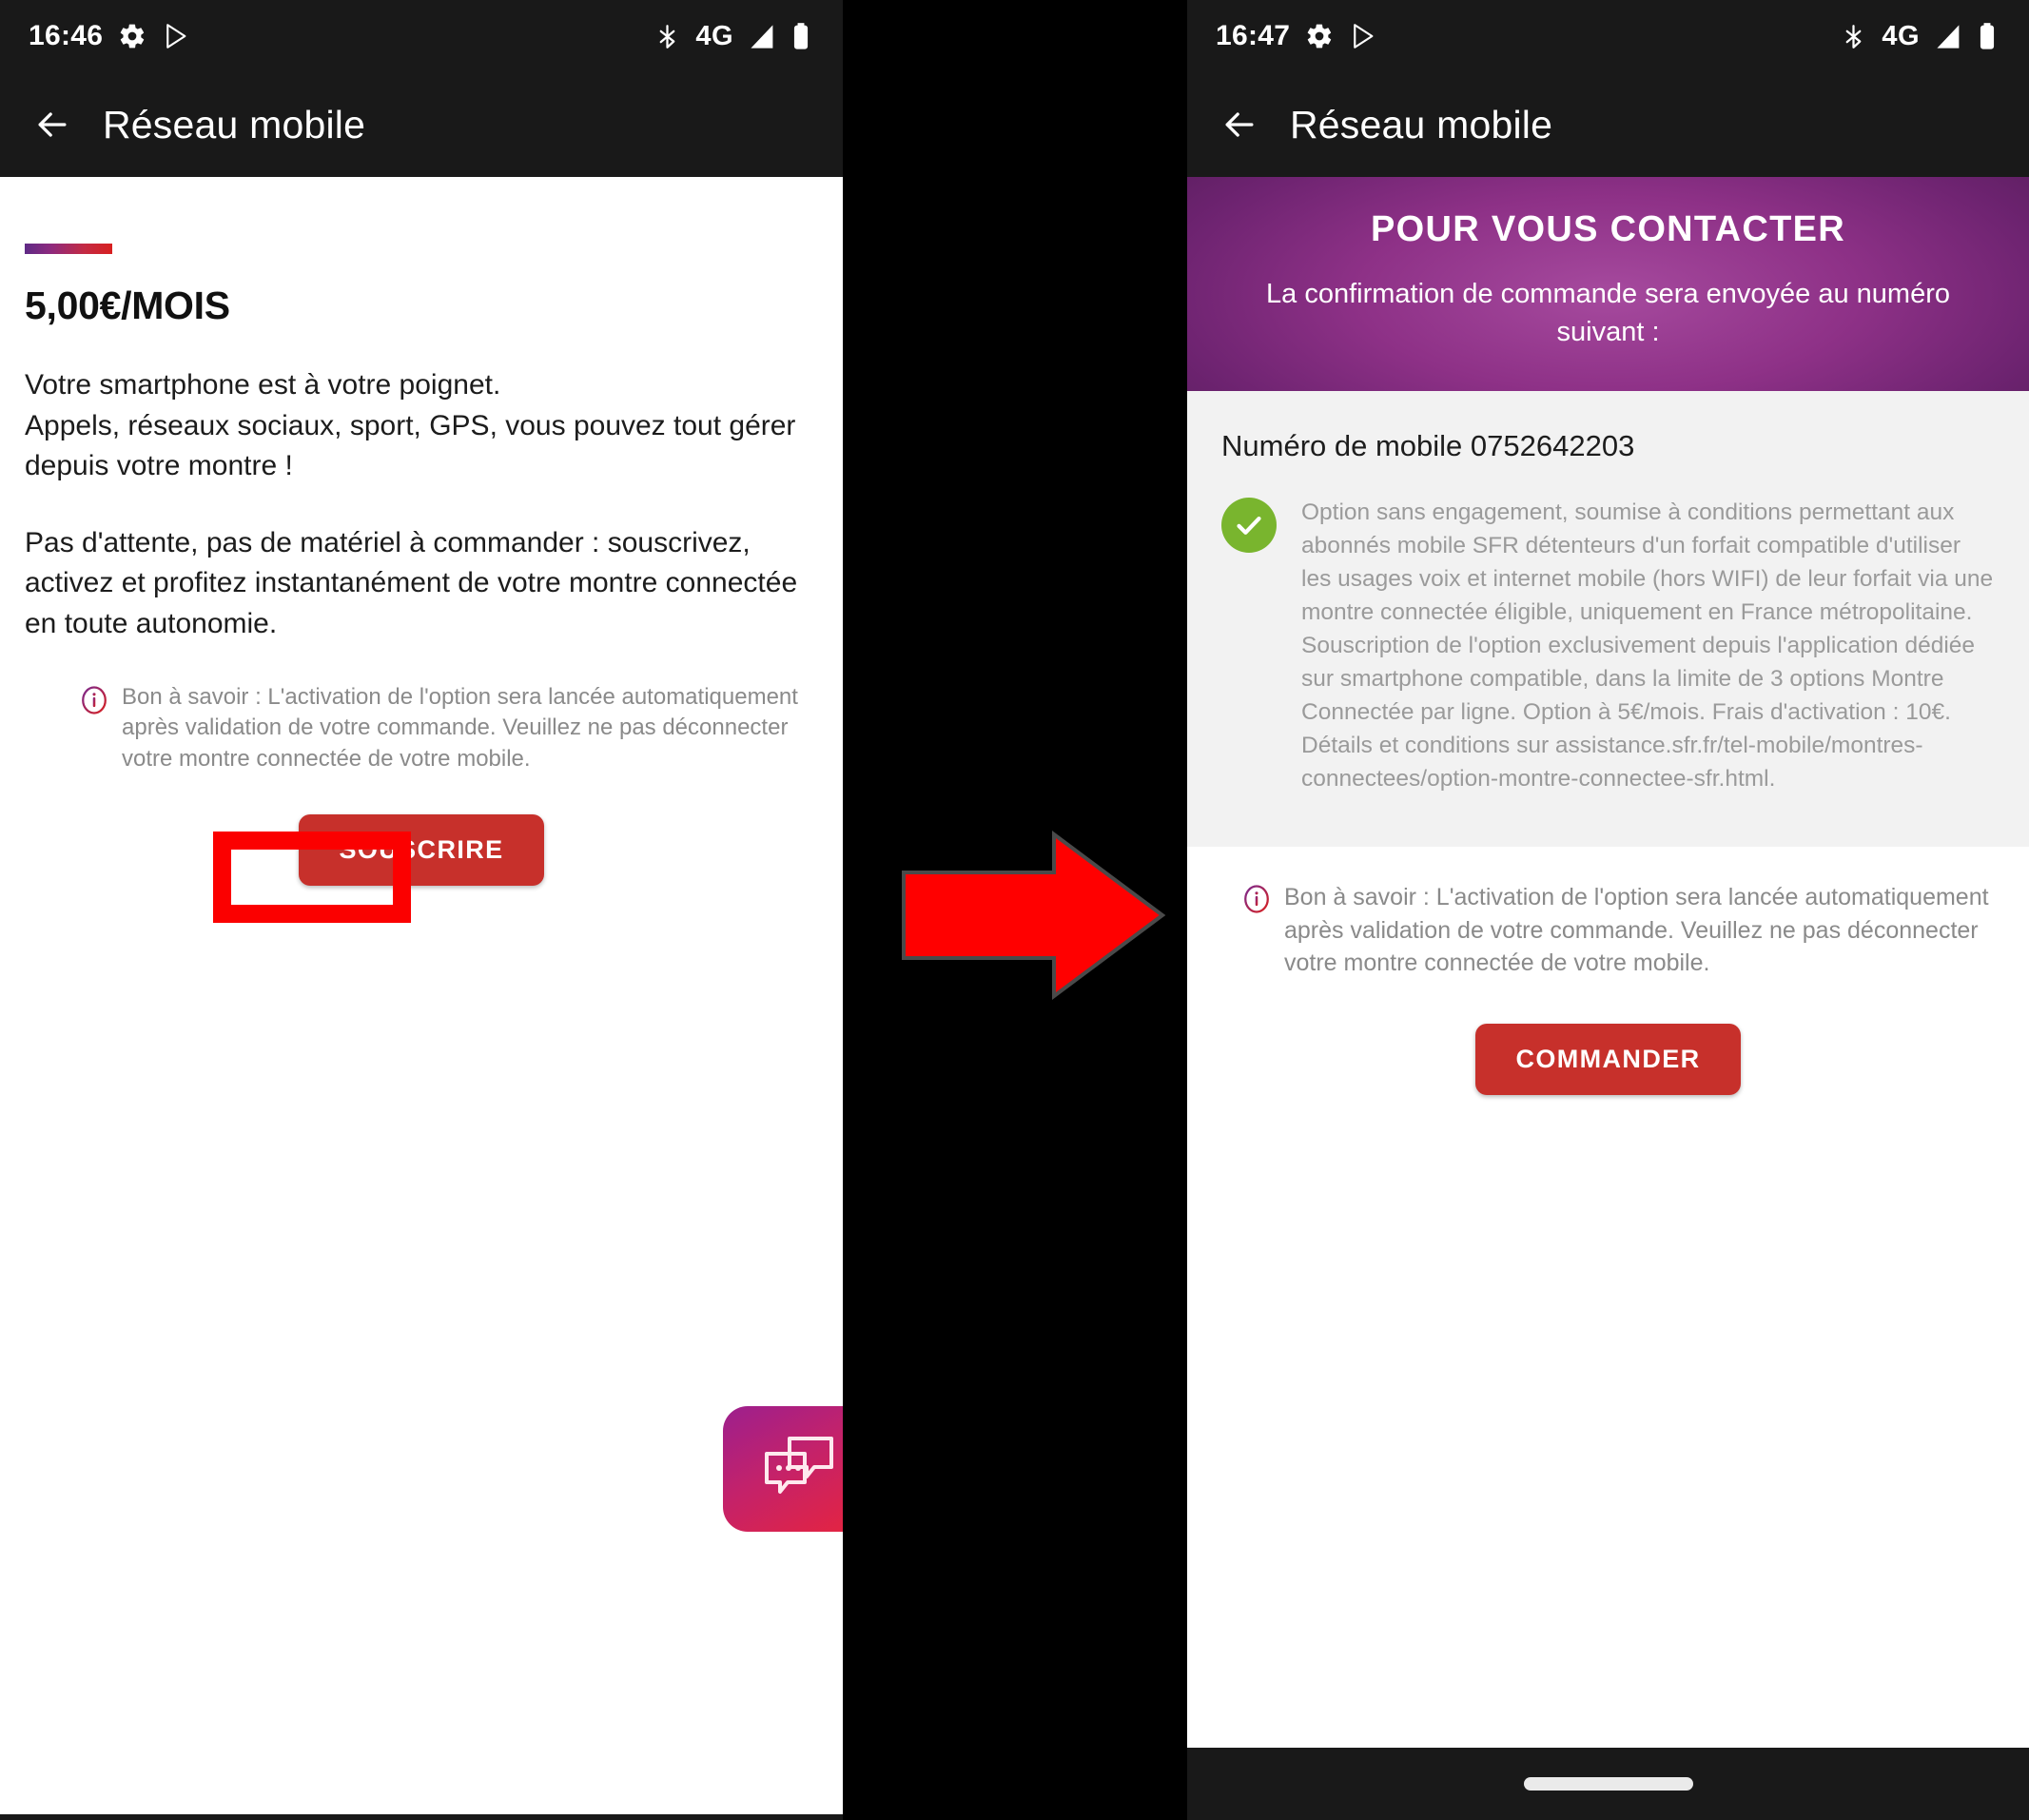  I want to click on green-check-icon, so click(1249, 526).